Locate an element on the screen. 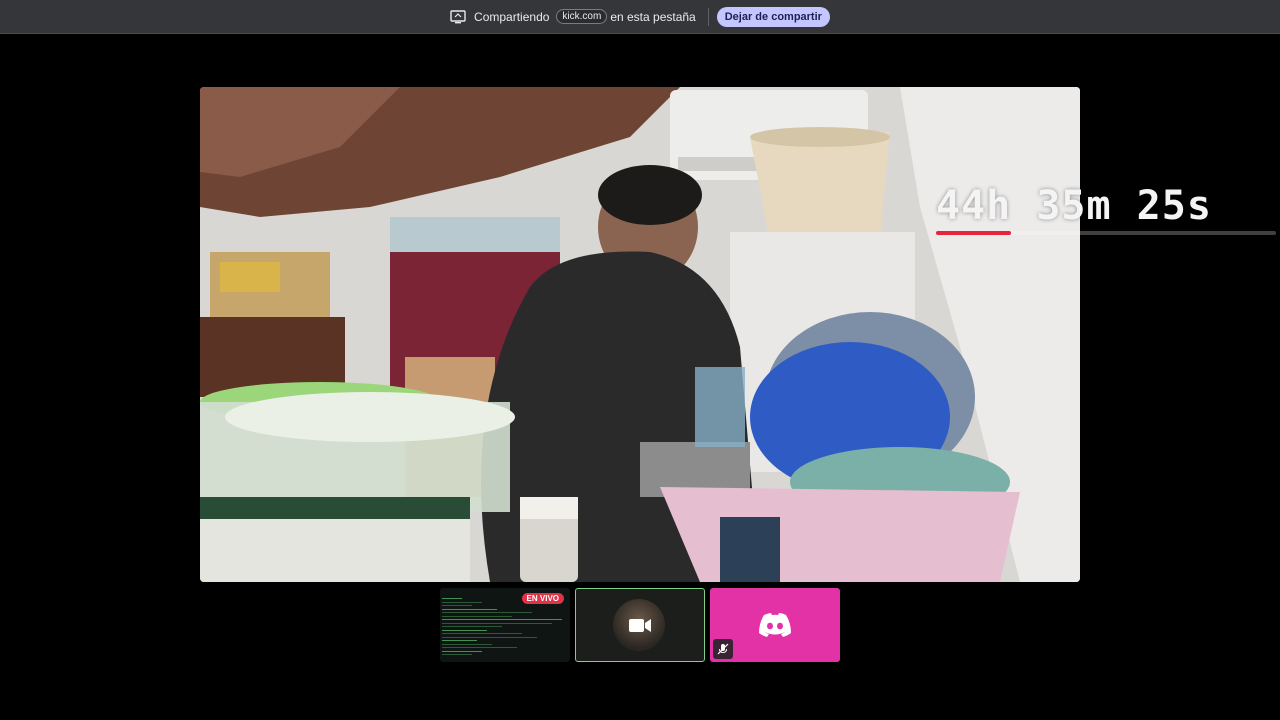  video-camera-icon is located at coordinates (640, 625).